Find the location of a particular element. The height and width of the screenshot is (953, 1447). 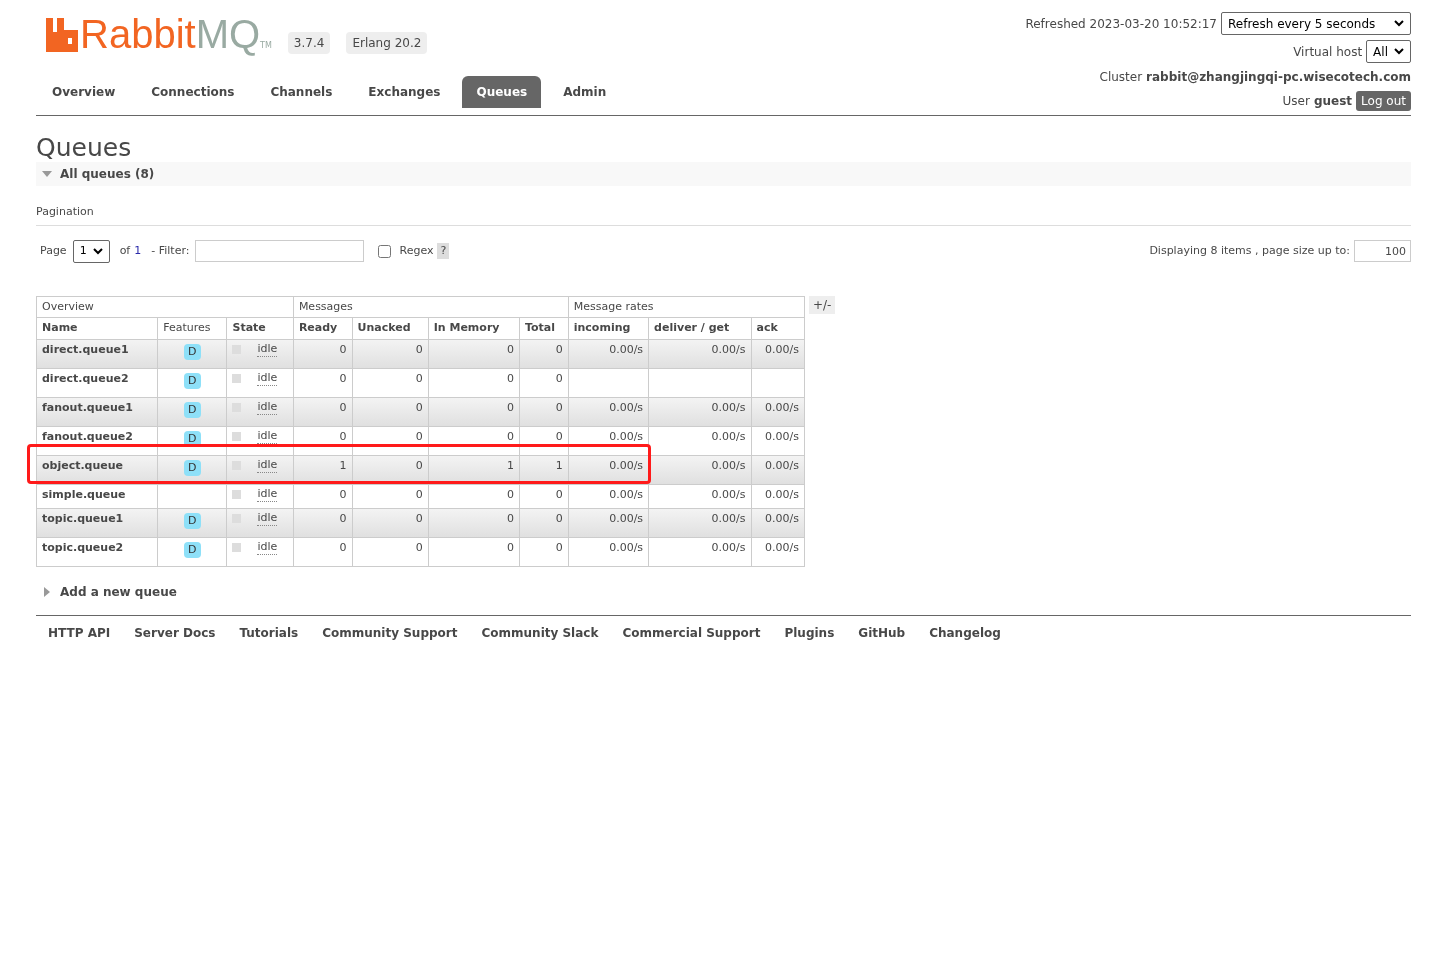

column-header: Unacked is located at coordinates (390, 328).